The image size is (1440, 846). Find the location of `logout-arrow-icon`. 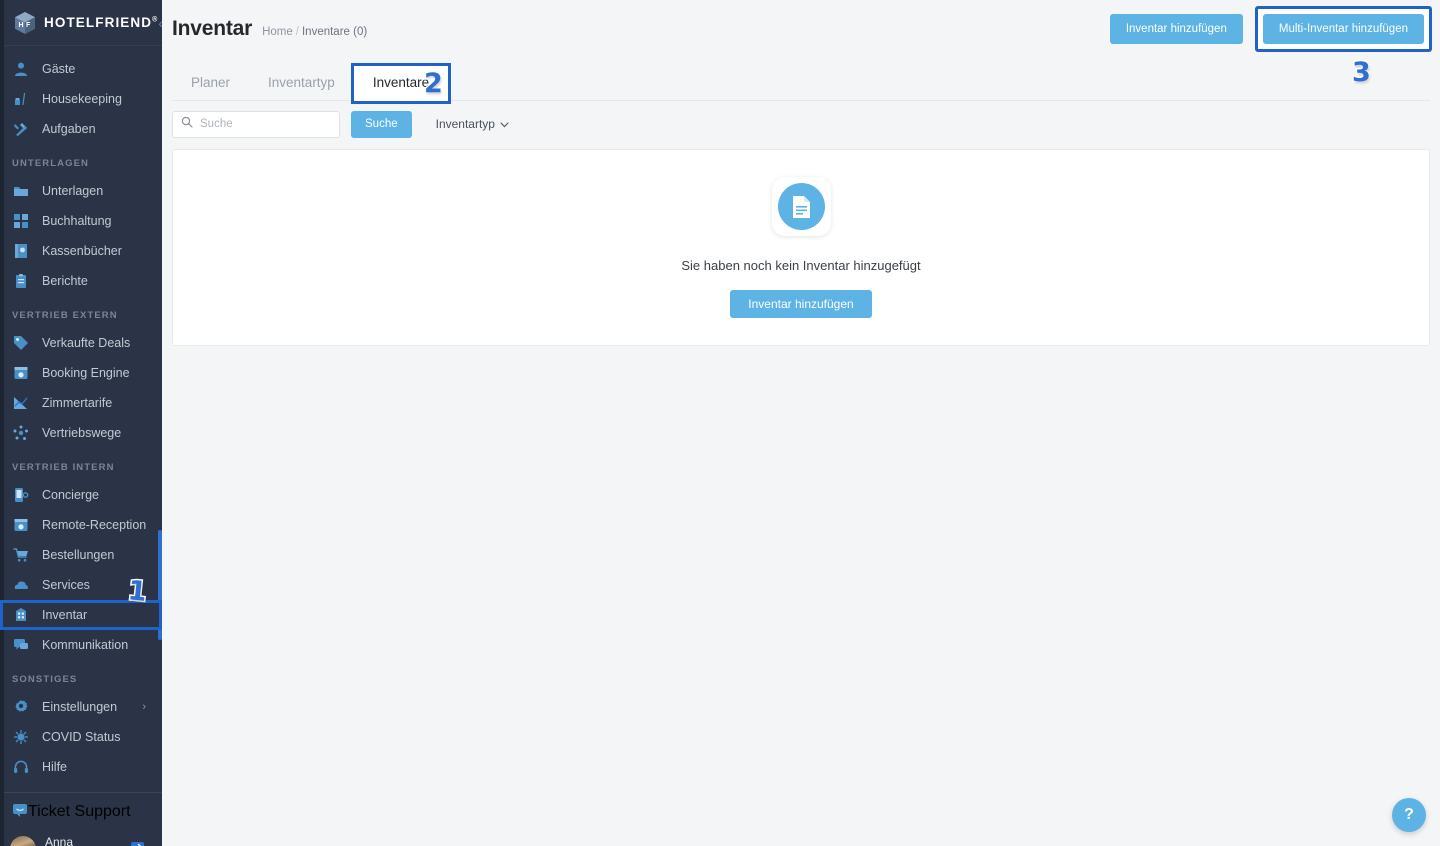

logout-arrow-icon is located at coordinates (138, 842).